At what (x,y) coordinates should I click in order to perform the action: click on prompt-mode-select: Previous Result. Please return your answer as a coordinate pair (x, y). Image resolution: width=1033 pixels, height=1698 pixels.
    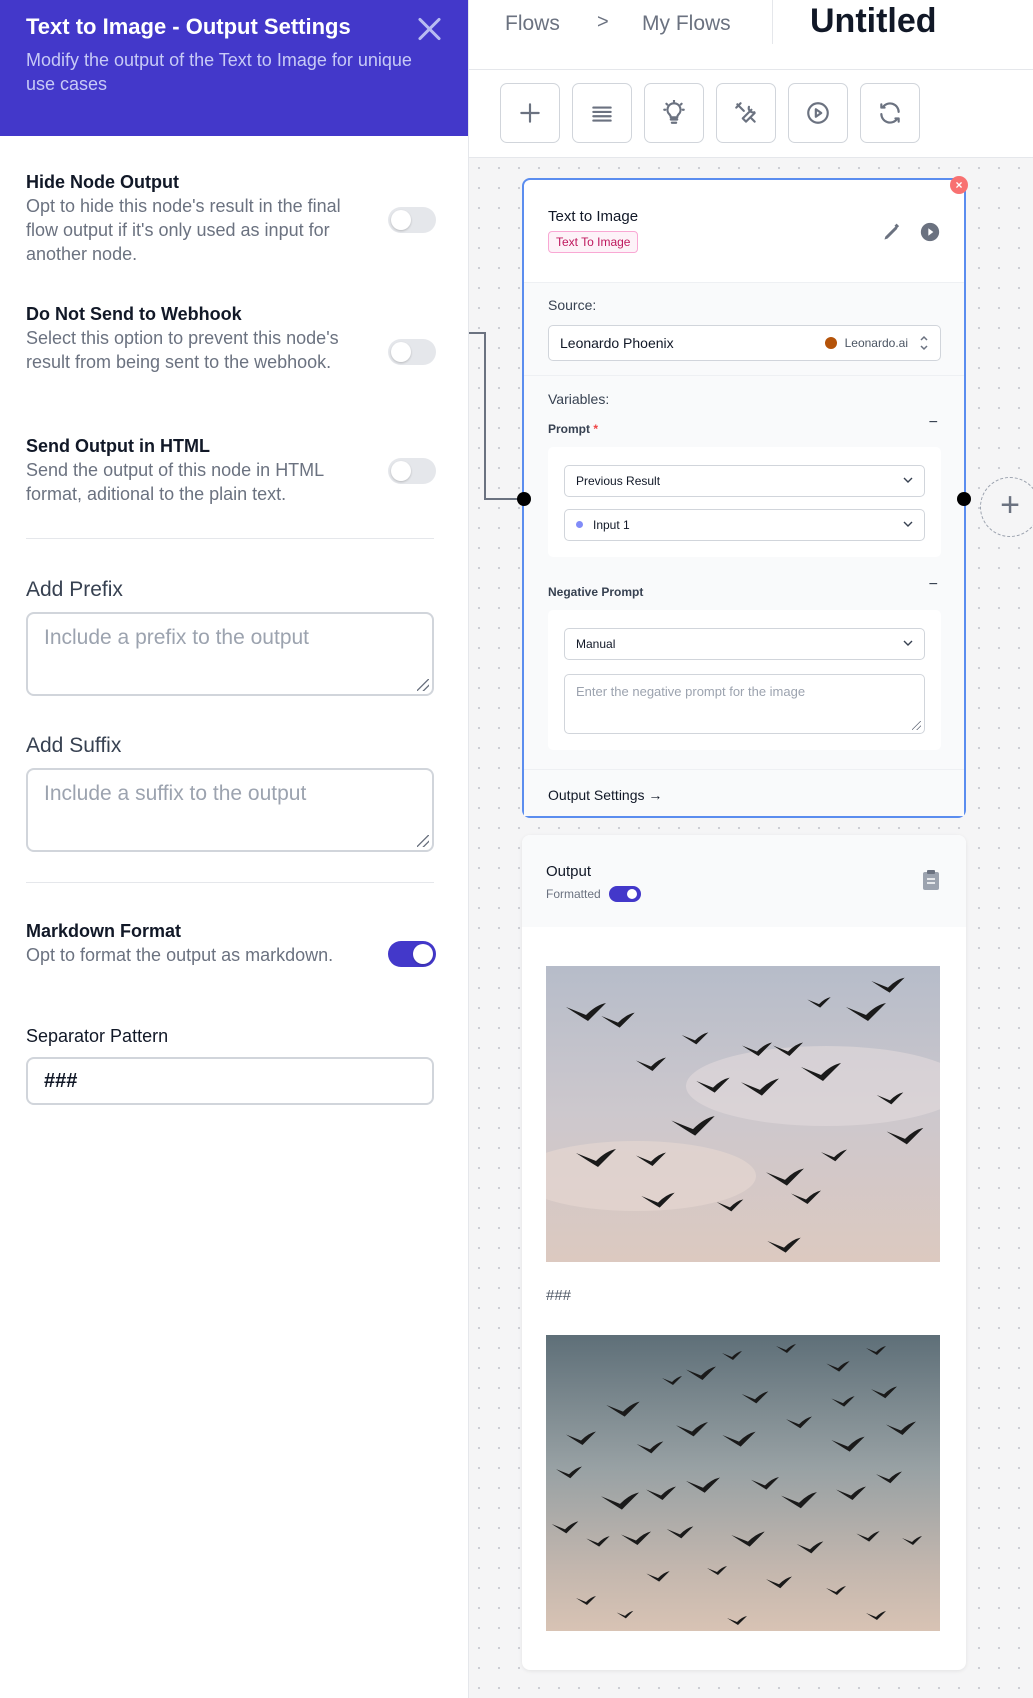
    Looking at the image, I should click on (744, 481).